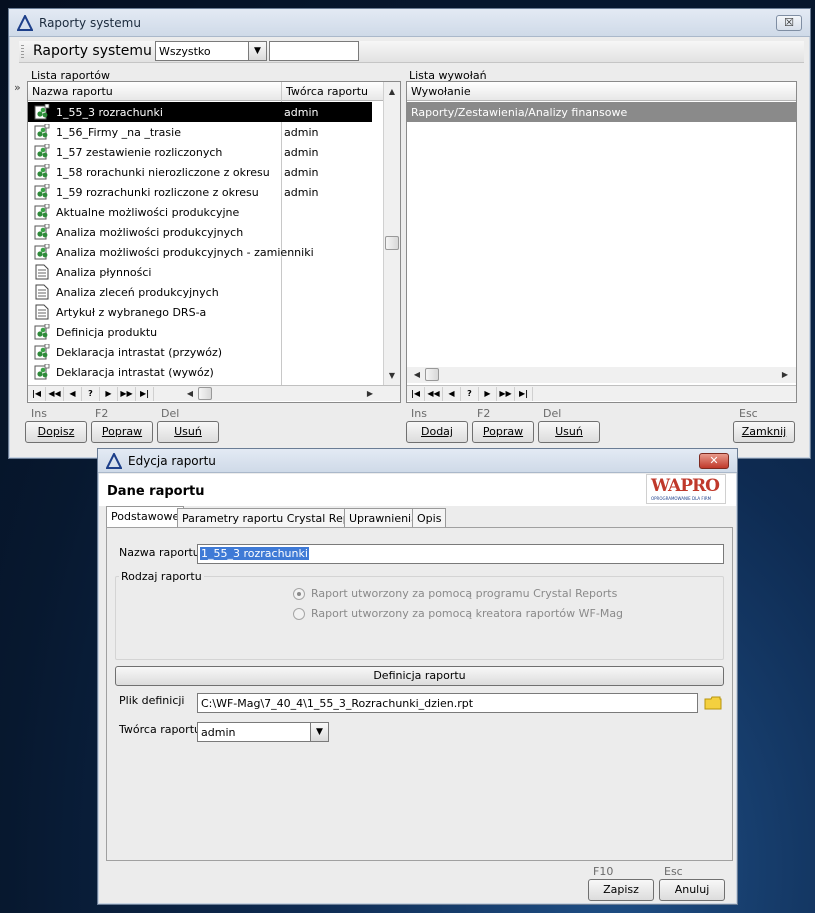  Describe the element at coordinates (409, 23) in the screenshot. I see `reports-window-titlebar: Raporty systemu ☒` at that location.